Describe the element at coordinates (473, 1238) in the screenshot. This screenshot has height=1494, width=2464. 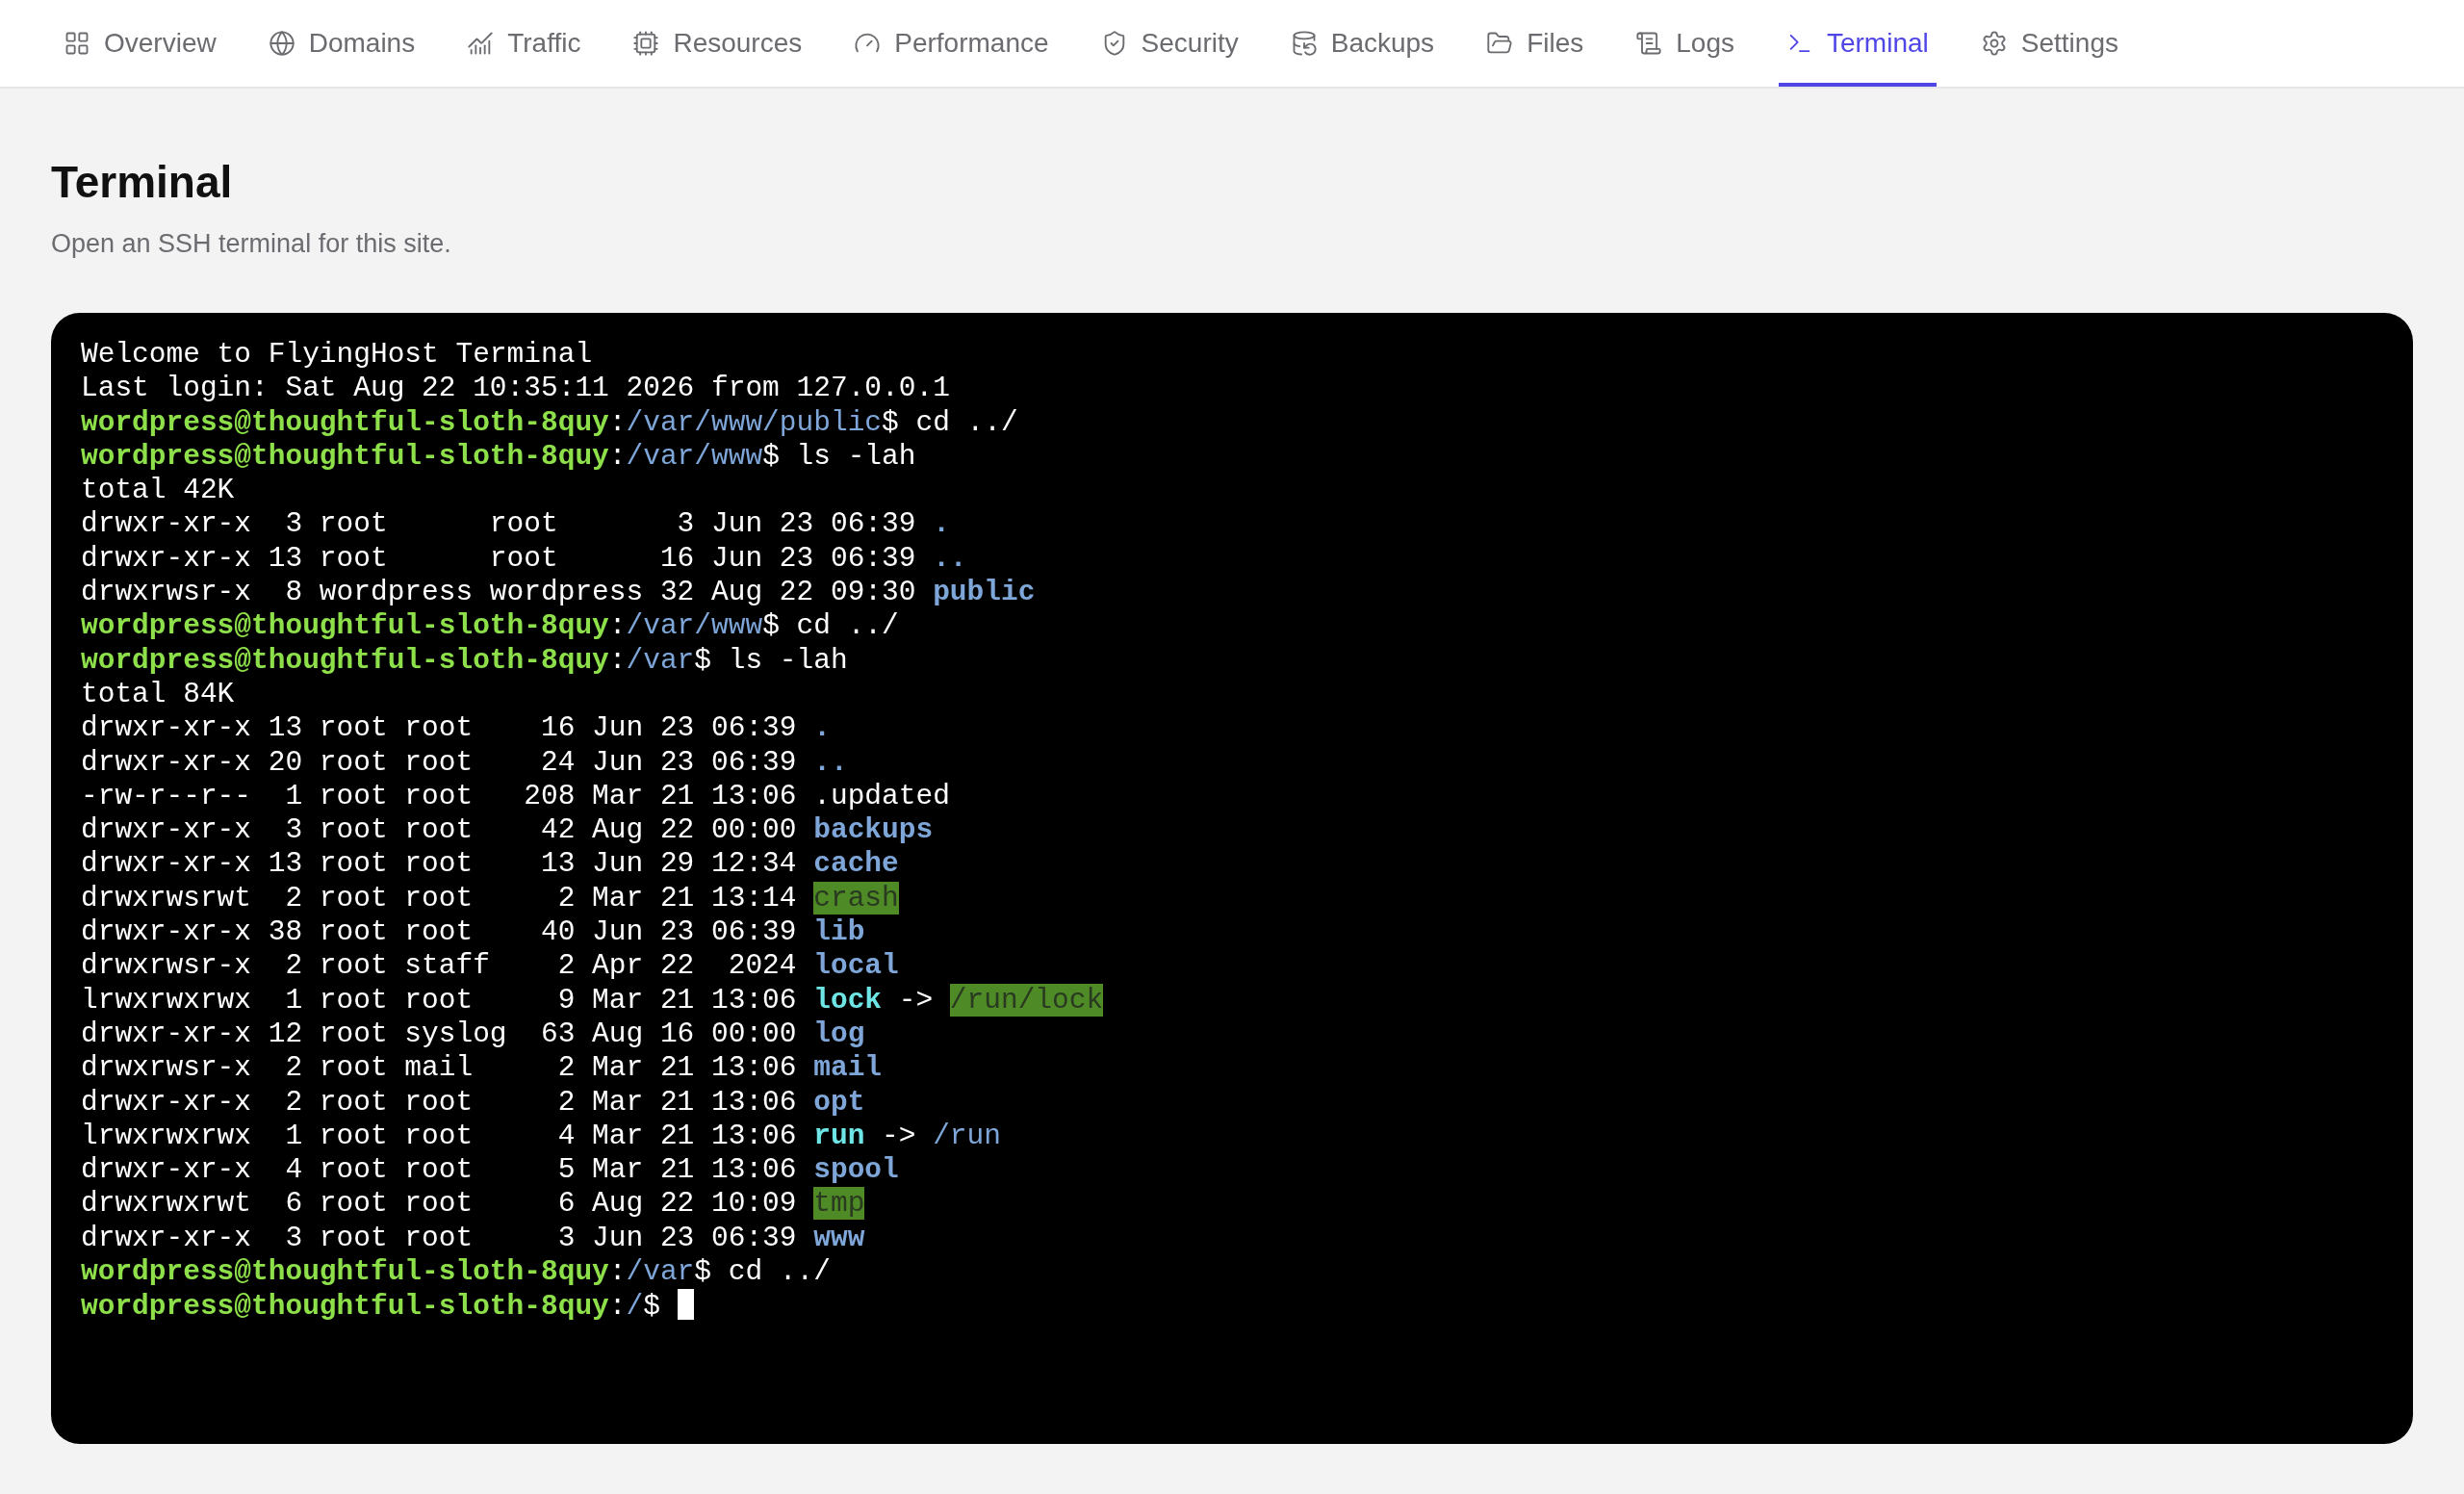
I see `terminal-line: drwxr-xr-x 3 root root 3 Jun 23 06:39 www` at that location.